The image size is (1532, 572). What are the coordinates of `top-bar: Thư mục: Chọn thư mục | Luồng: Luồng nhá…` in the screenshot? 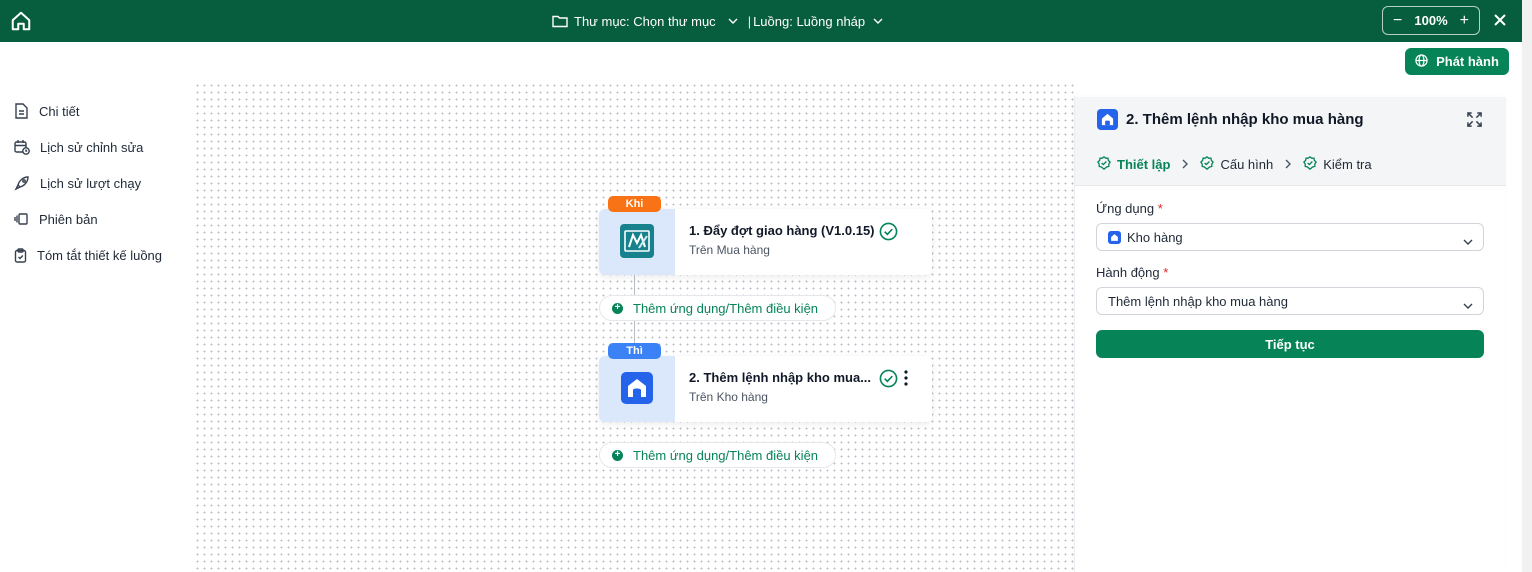 It's located at (761, 21).